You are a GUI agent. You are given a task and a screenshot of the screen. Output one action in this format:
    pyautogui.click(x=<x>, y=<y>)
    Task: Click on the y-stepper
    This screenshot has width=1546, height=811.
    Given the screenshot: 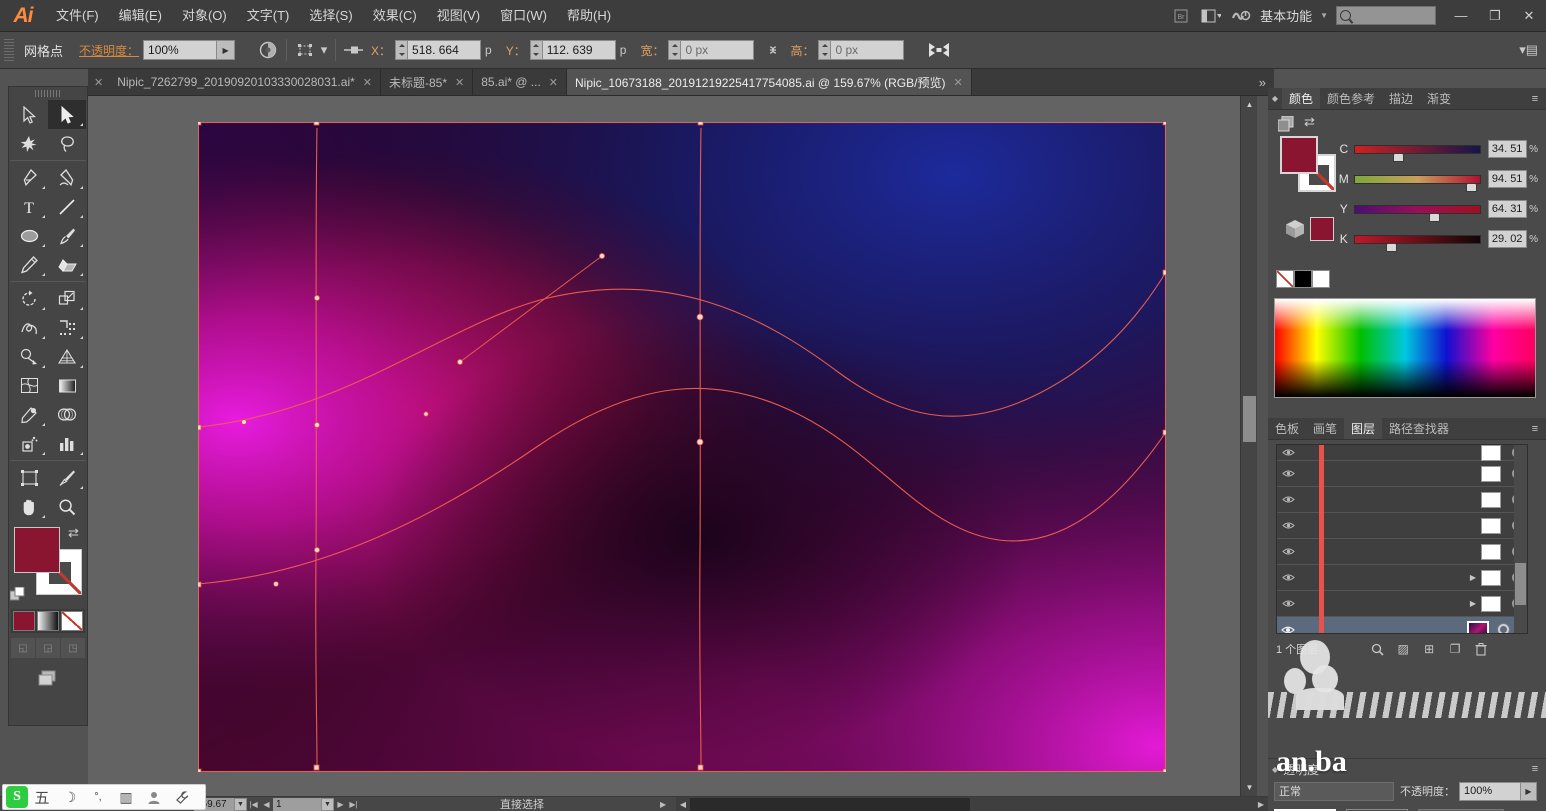 What is the action you would take?
    pyautogui.click(x=535, y=50)
    